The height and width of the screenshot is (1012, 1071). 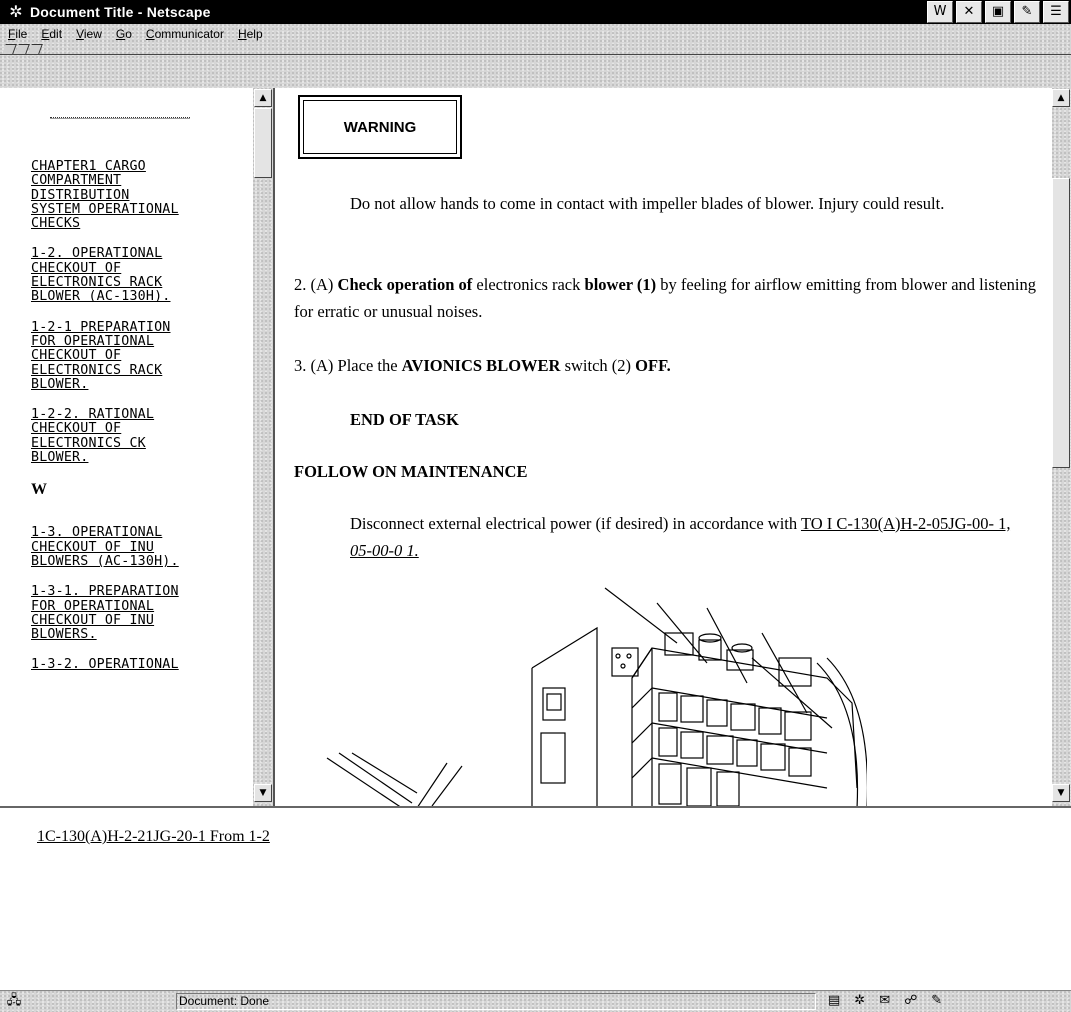 I want to click on component-bar: ▤ ✲ ✉ ☍ ✎, so click(x=885, y=1001).